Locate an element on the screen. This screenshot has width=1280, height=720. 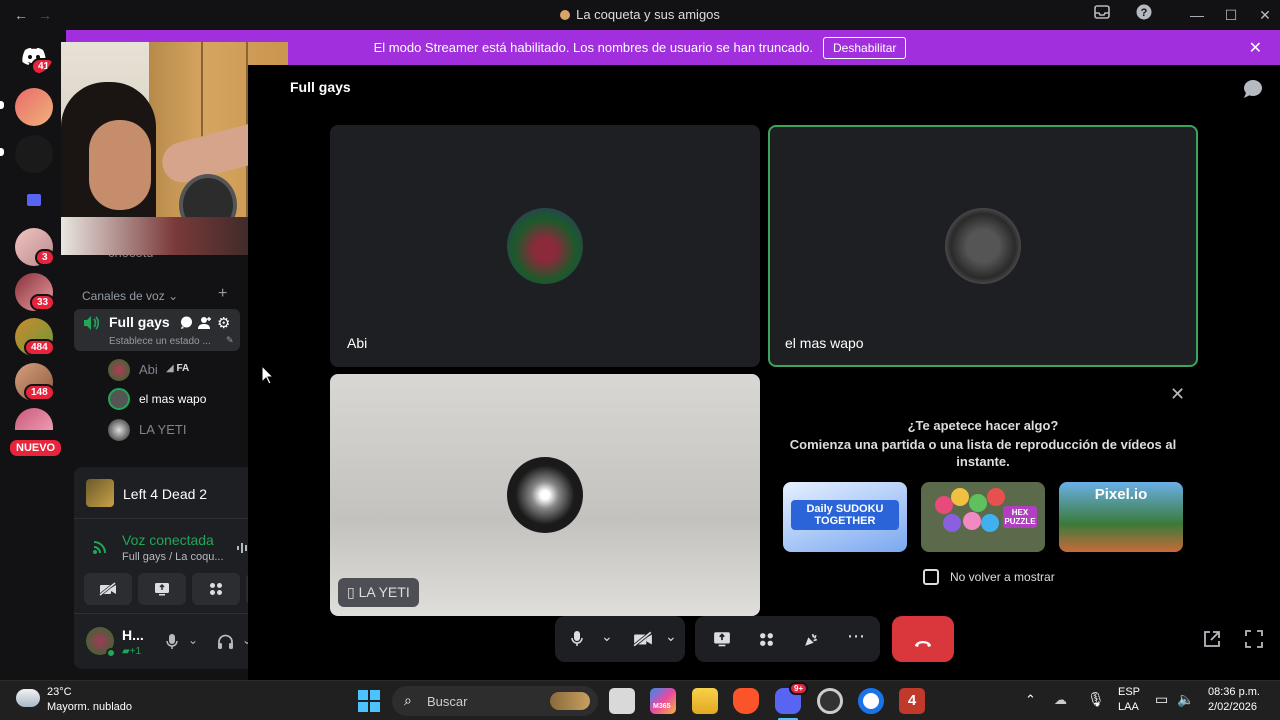
brave-browser-icon is located at coordinates (746, 701).